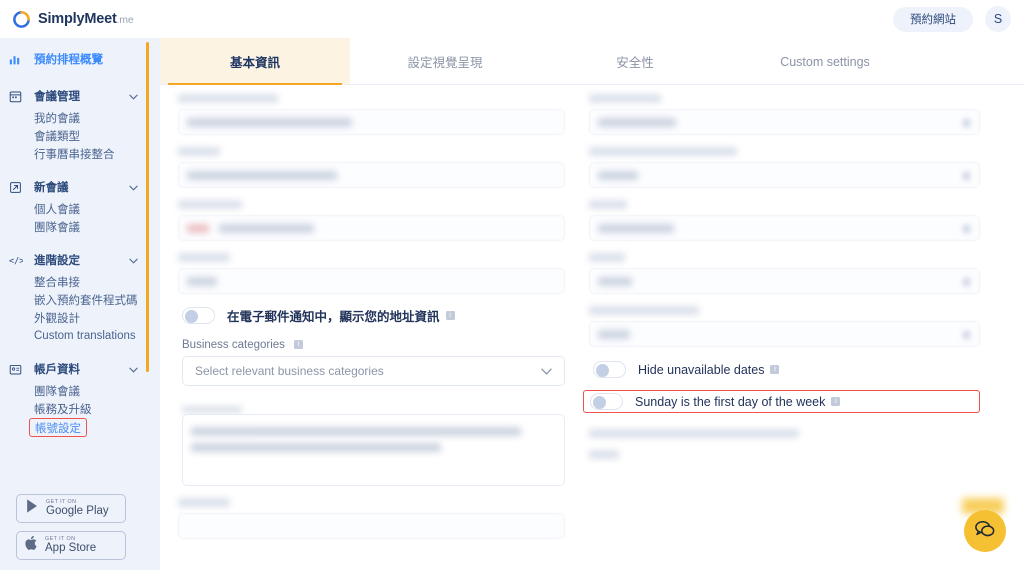 The image size is (1024, 570). What do you see at coordinates (97, 282) in the screenshot?
I see `sidebar-item-integrations: 整合串接` at bounding box center [97, 282].